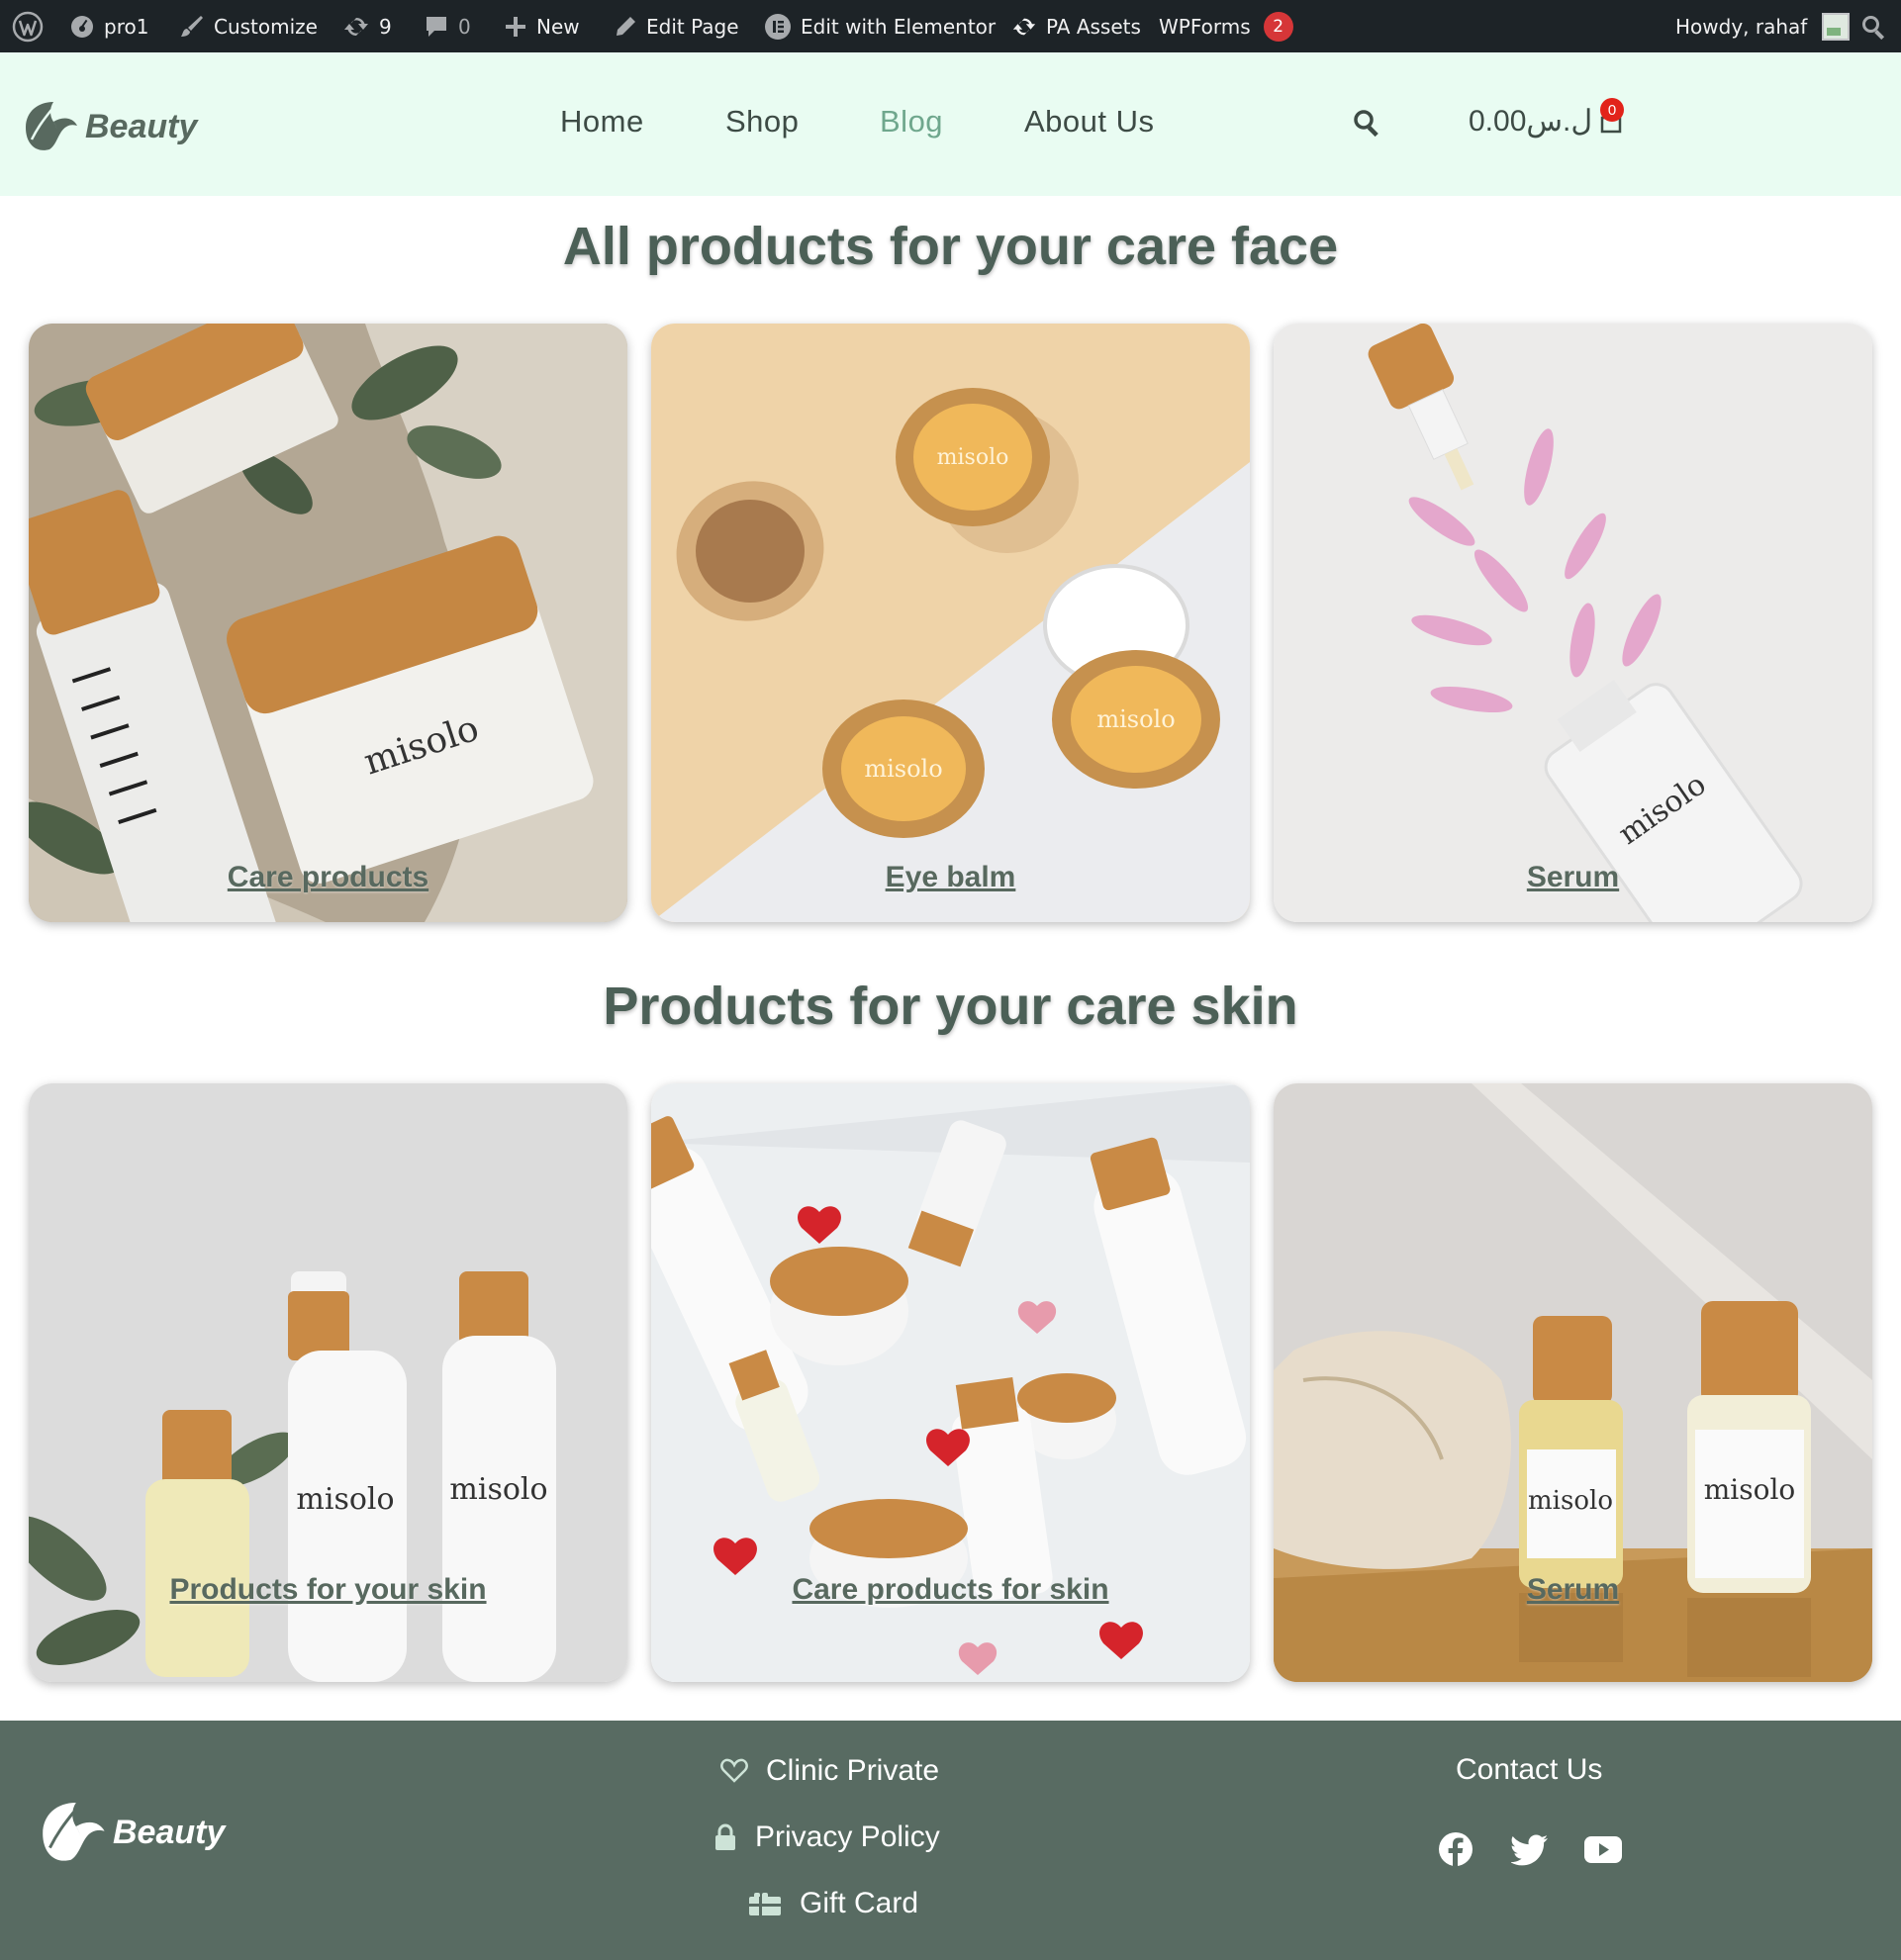 The image size is (1901, 1960). I want to click on site-logo: Beauty, so click(108, 126).